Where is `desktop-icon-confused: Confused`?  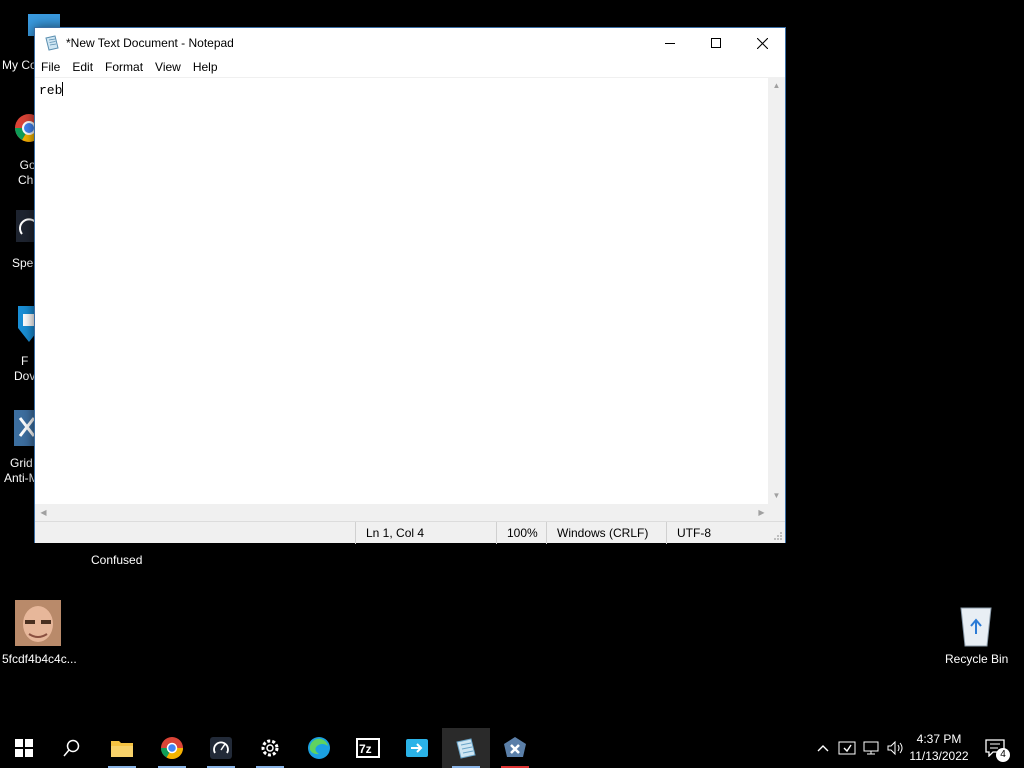
desktop-icon-confused: Confused is located at coordinates (120, 557).